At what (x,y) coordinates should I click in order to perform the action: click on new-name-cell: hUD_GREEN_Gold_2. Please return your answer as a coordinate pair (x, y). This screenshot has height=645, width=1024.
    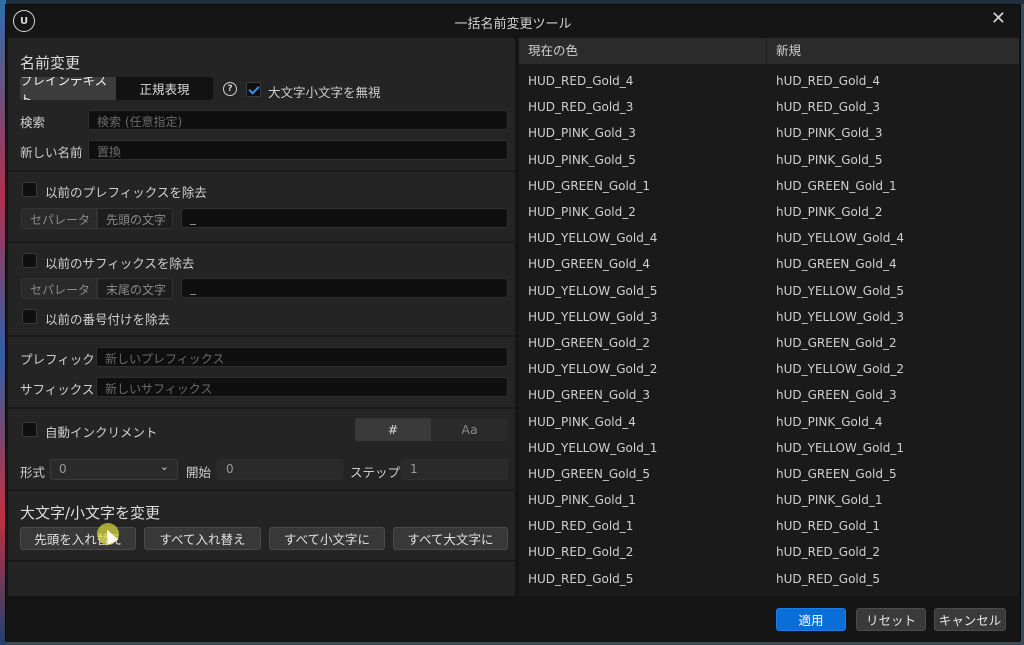
    Looking at the image, I should click on (836, 342).